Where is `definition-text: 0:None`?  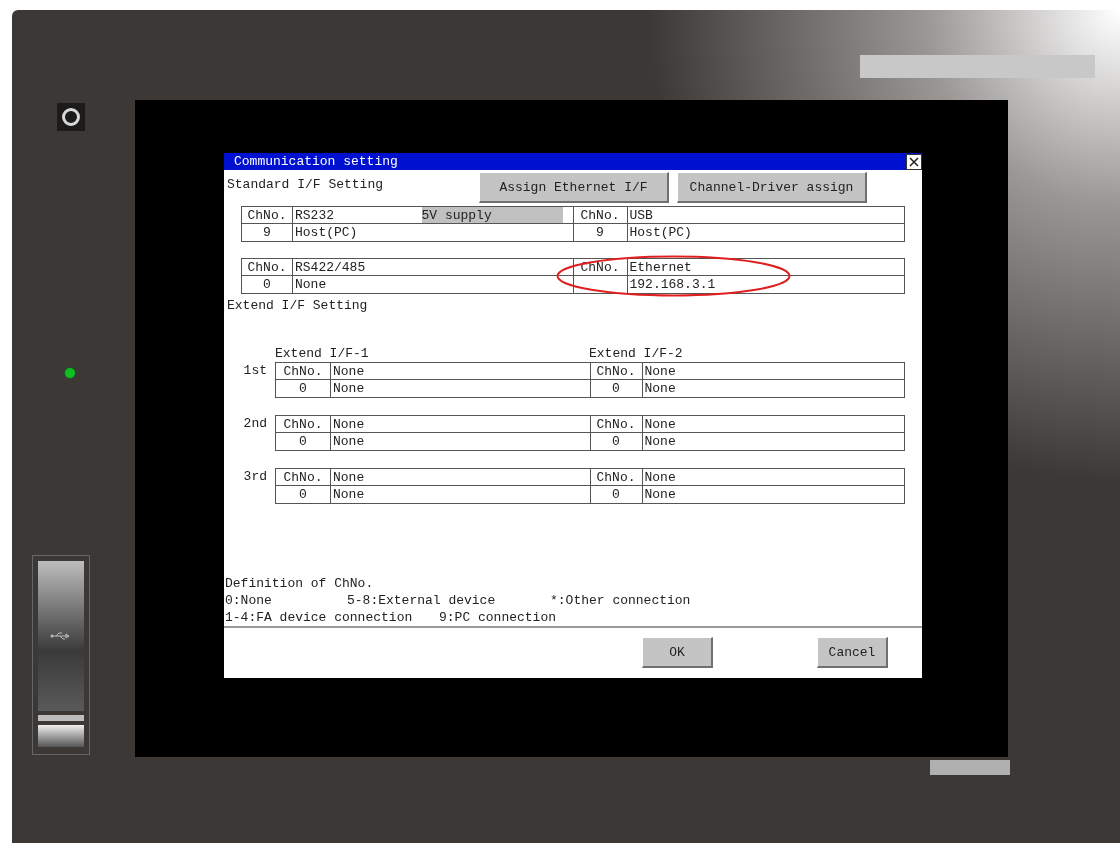
definition-text: 0:None is located at coordinates (249, 600).